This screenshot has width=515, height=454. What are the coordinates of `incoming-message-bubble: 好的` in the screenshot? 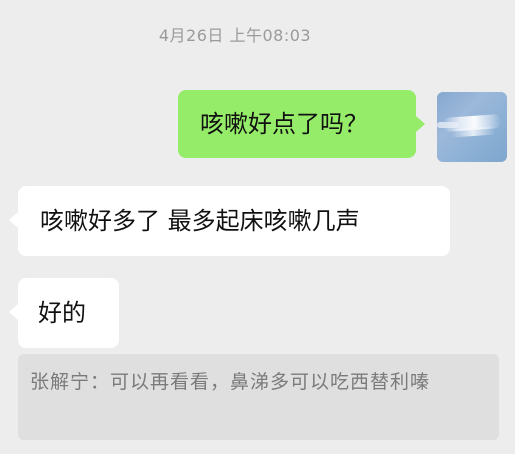 It's located at (64, 313).